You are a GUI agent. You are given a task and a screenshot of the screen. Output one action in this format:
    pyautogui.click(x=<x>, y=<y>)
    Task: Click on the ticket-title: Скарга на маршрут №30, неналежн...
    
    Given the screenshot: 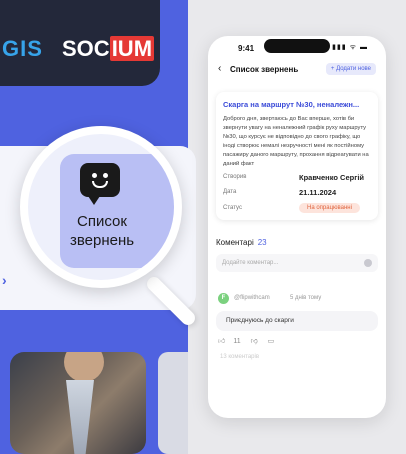 What is the action you would take?
    pyautogui.click(x=297, y=104)
    